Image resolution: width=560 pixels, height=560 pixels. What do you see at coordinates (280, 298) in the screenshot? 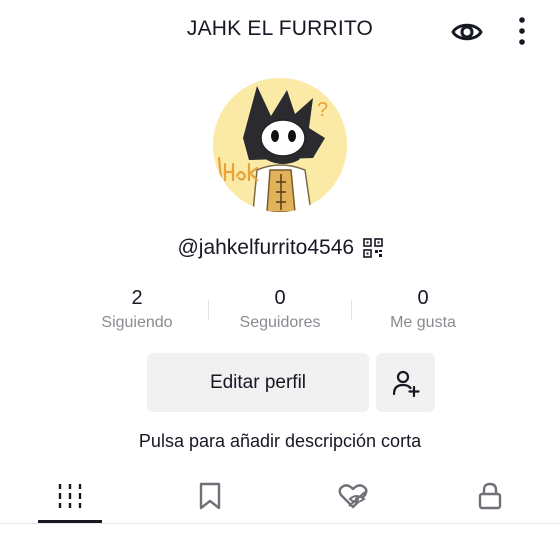
I see `followers-count: 0` at bounding box center [280, 298].